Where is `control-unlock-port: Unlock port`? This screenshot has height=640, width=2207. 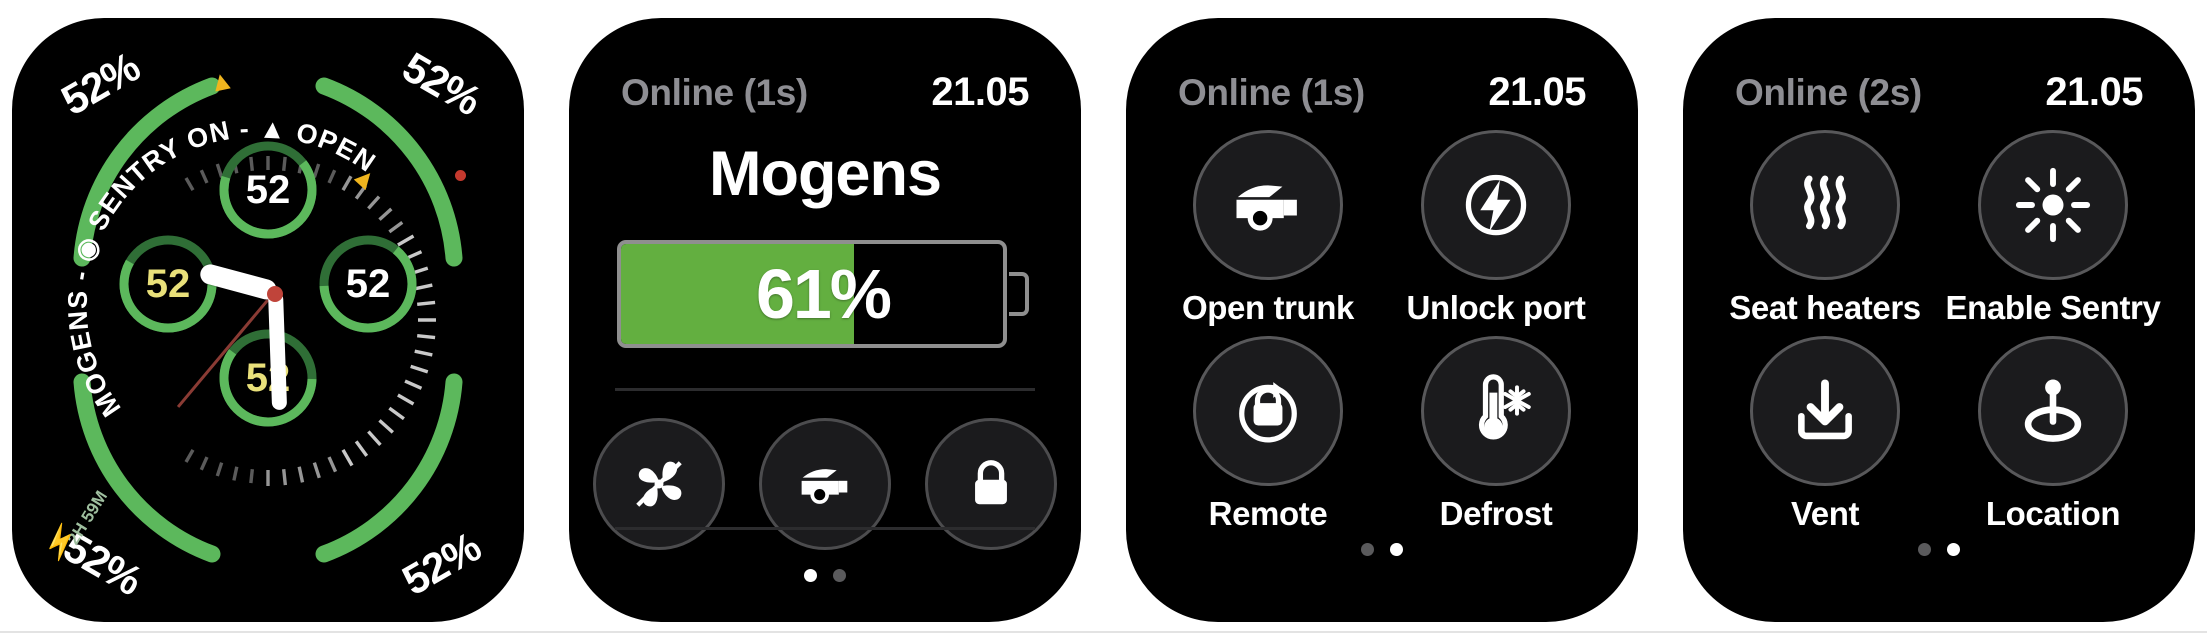 control-unlock-port: Unlock port is located at coordinates (1496, 228).